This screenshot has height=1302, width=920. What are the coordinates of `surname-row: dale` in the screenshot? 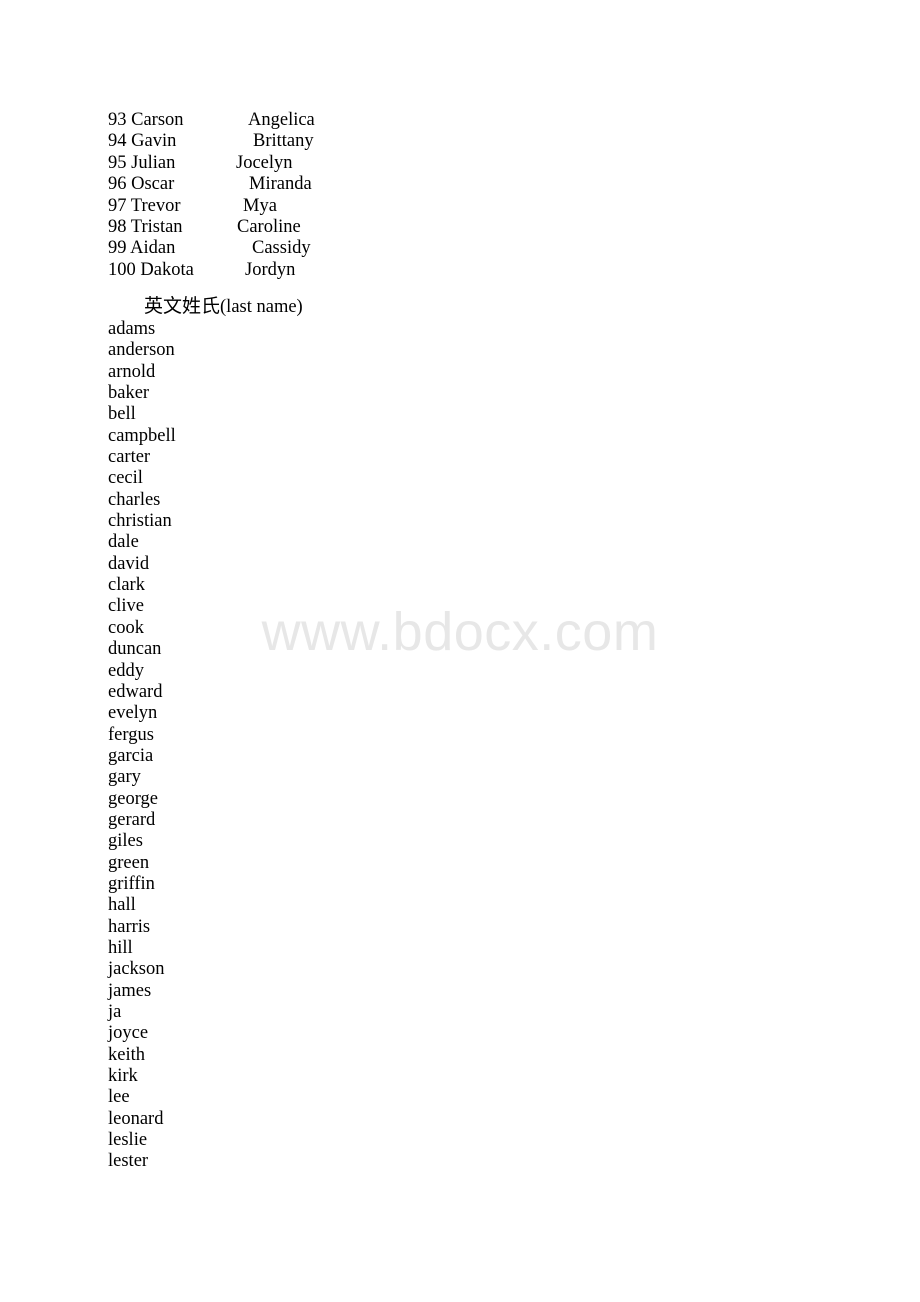 It's located at (123, 542).